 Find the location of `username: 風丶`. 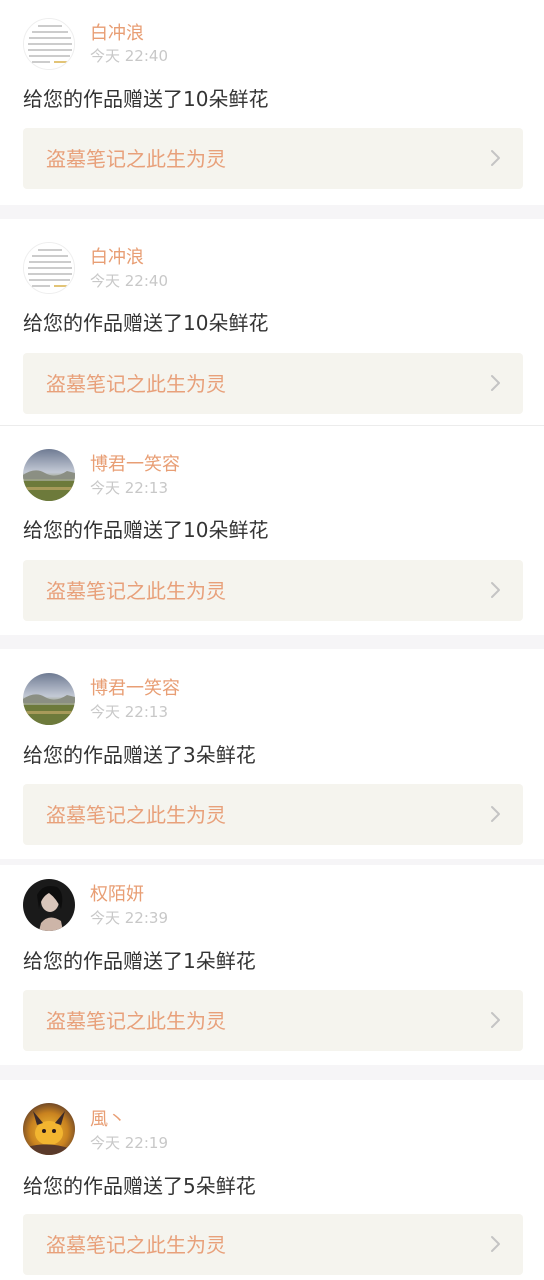

username: 風丶 is located at coordinates (108, 1120).